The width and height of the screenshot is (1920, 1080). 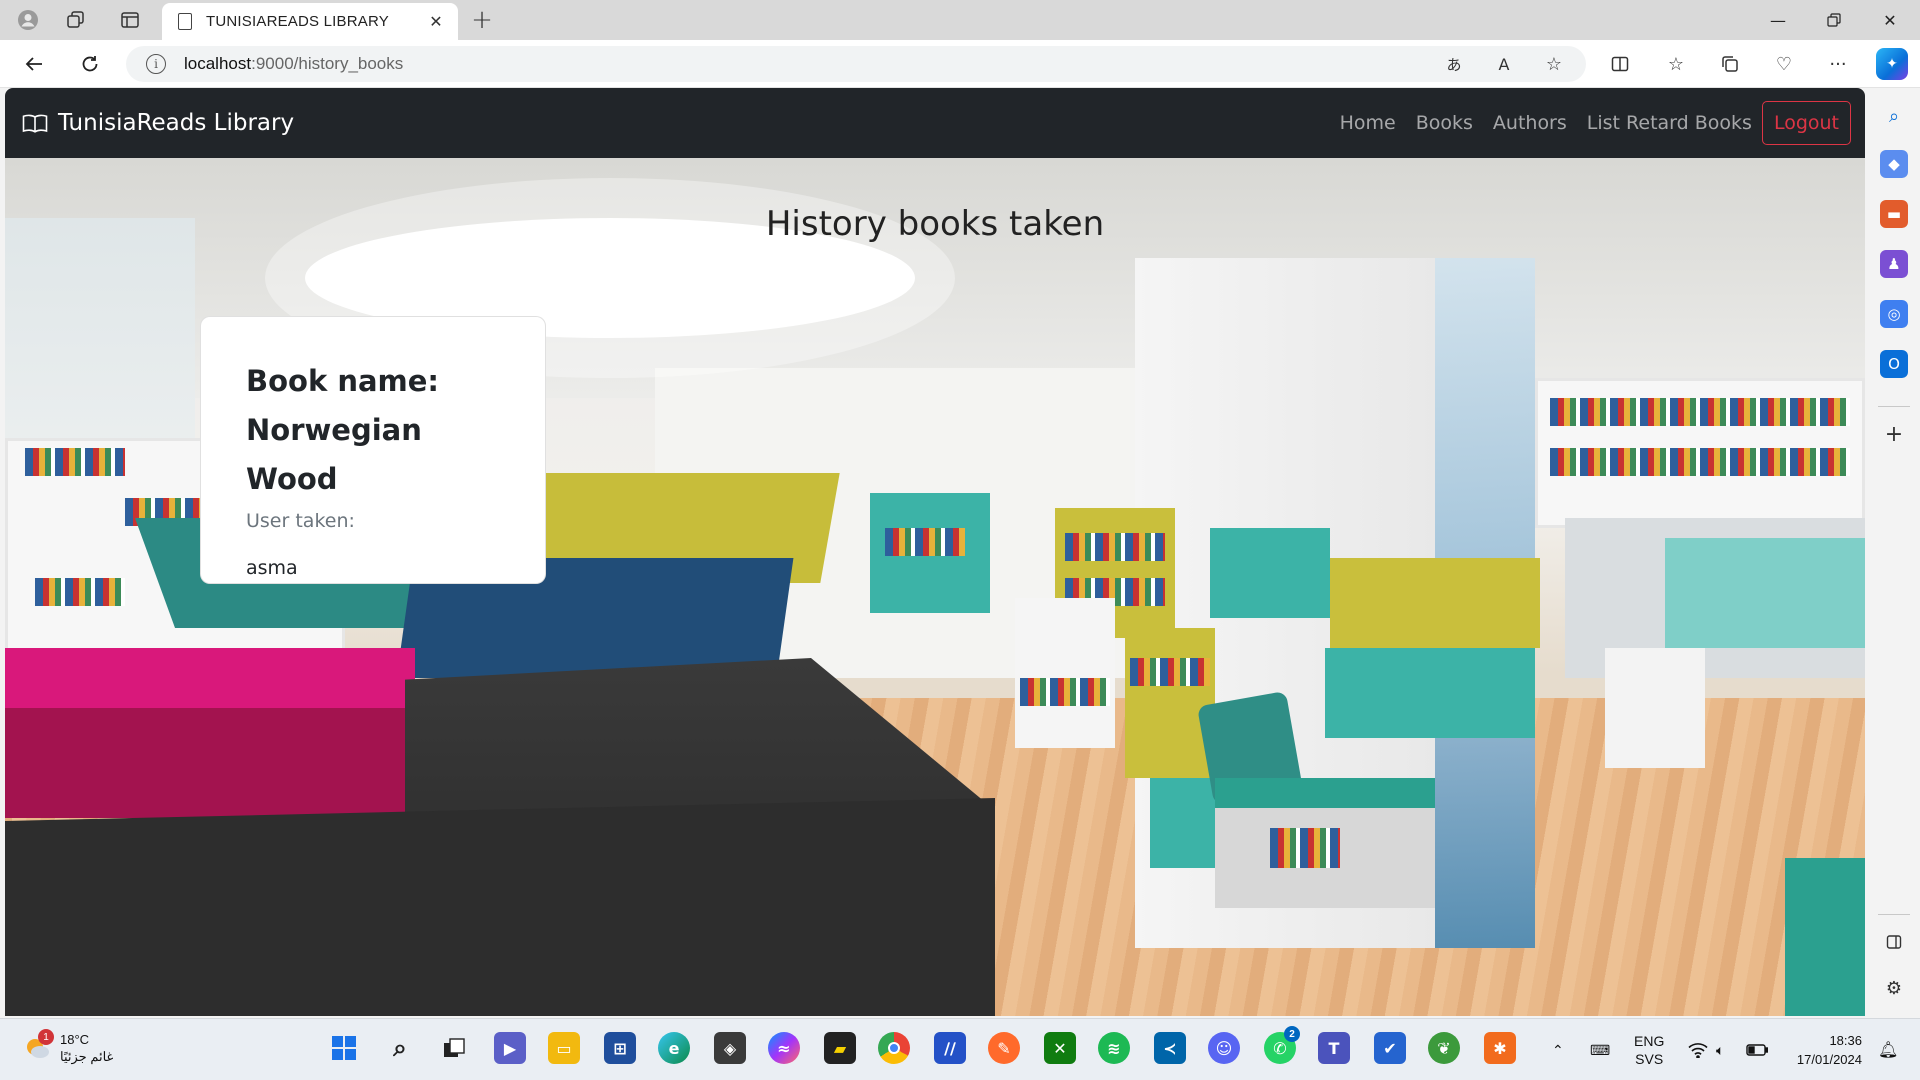 What do you see at coordinates (344, 1048) in the screenshot?
I see `windows-start-icon` at bounding box center [344, 1048].